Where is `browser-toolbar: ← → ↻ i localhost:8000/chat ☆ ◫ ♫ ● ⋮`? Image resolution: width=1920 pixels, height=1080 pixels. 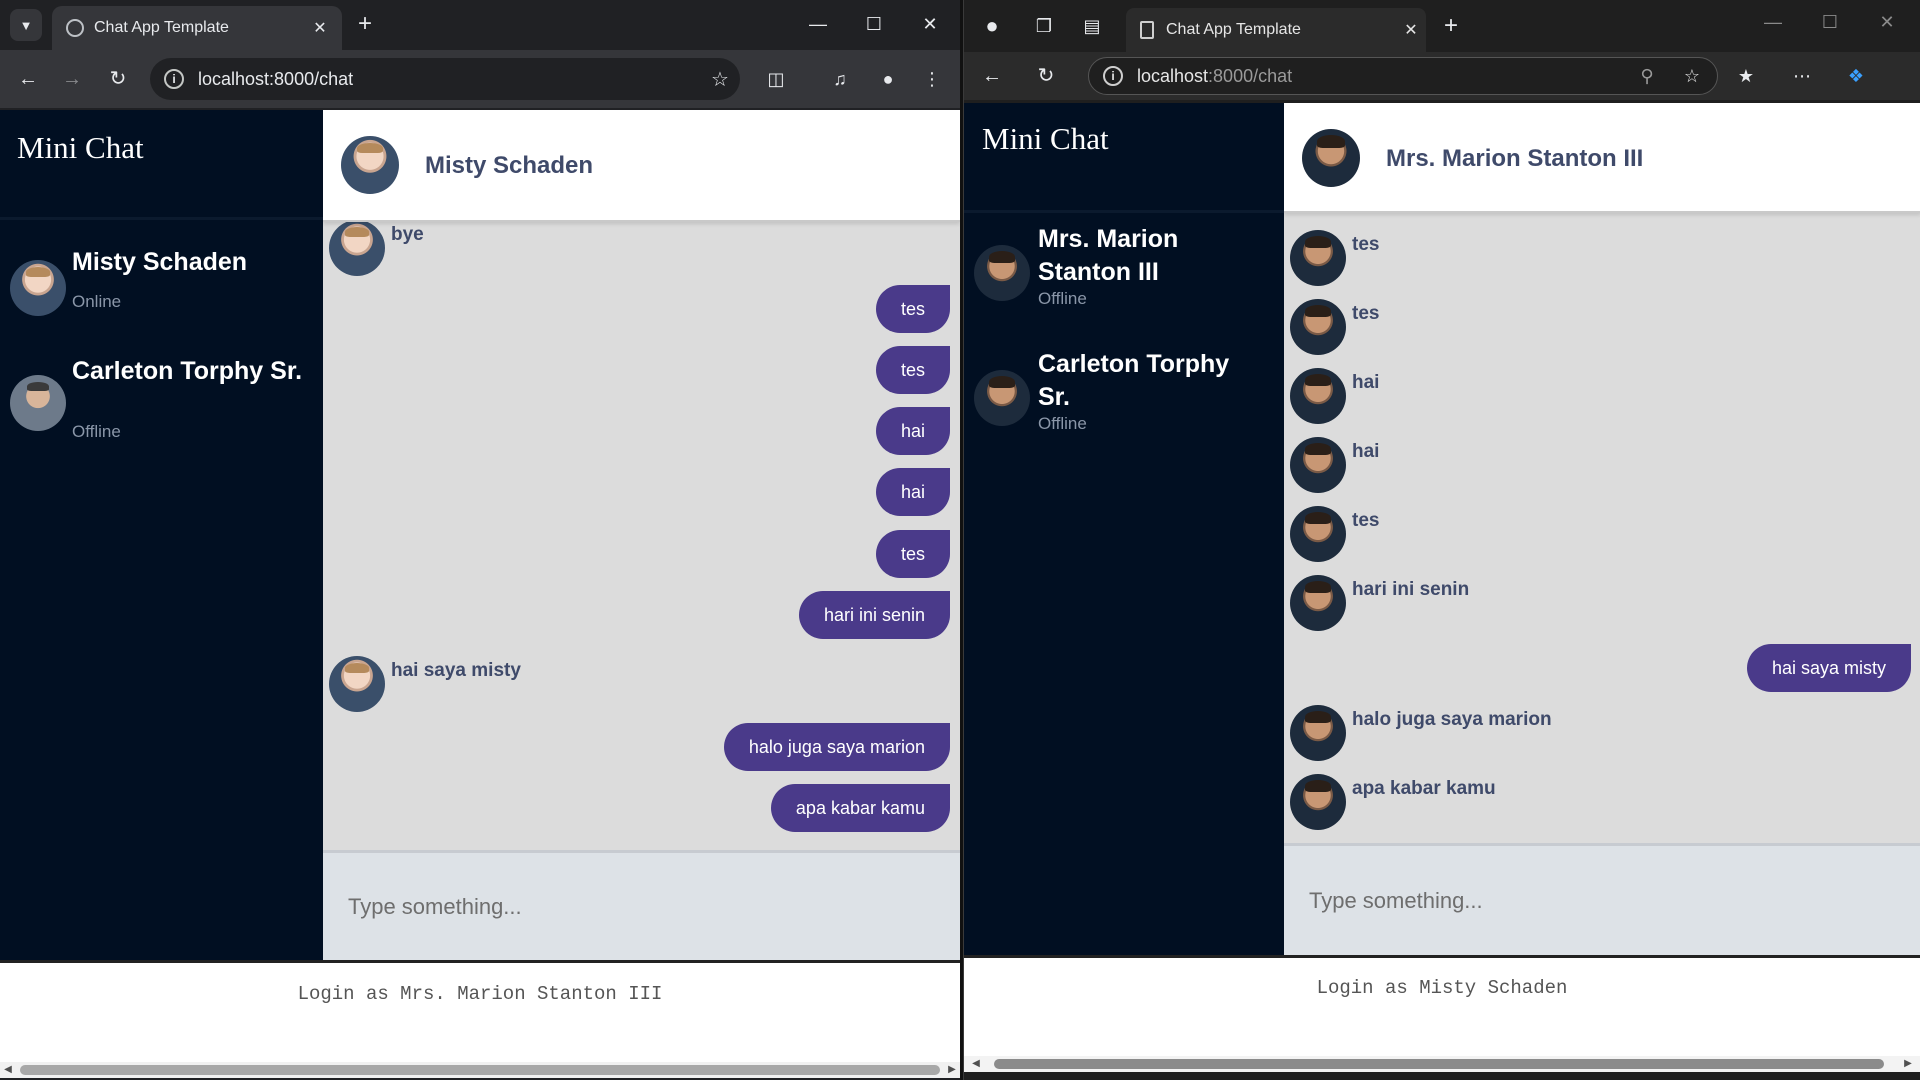 browser-toolbar: ← → ↻ i localhost:8000/chat ☆ ◫ ♫ ● ⋮ is located at coordinates (480, 79).